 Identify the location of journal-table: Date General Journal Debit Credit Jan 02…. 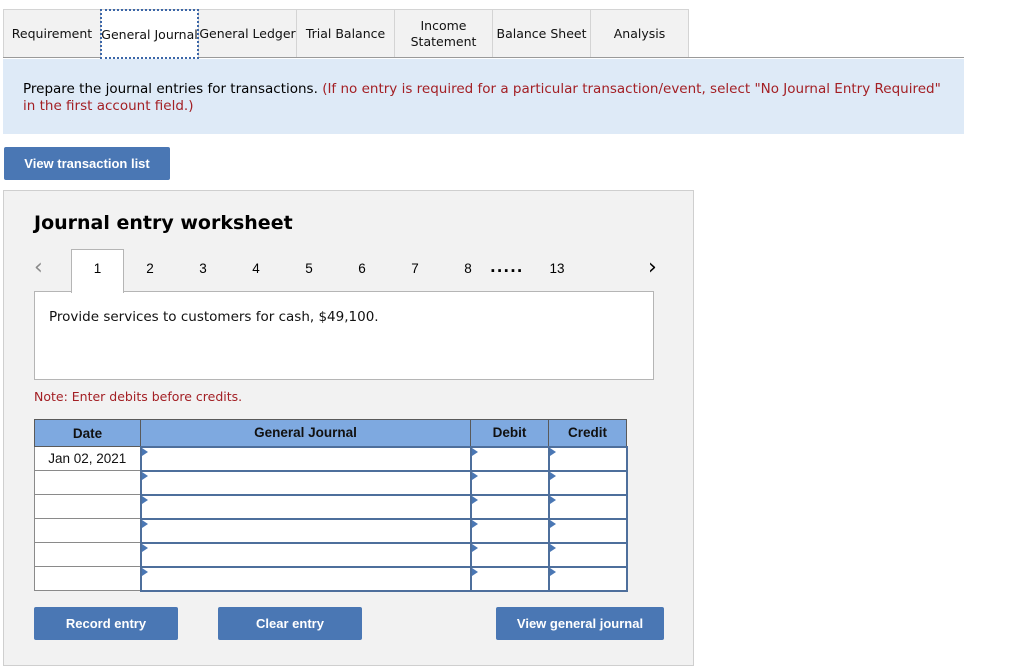
(331, 505).